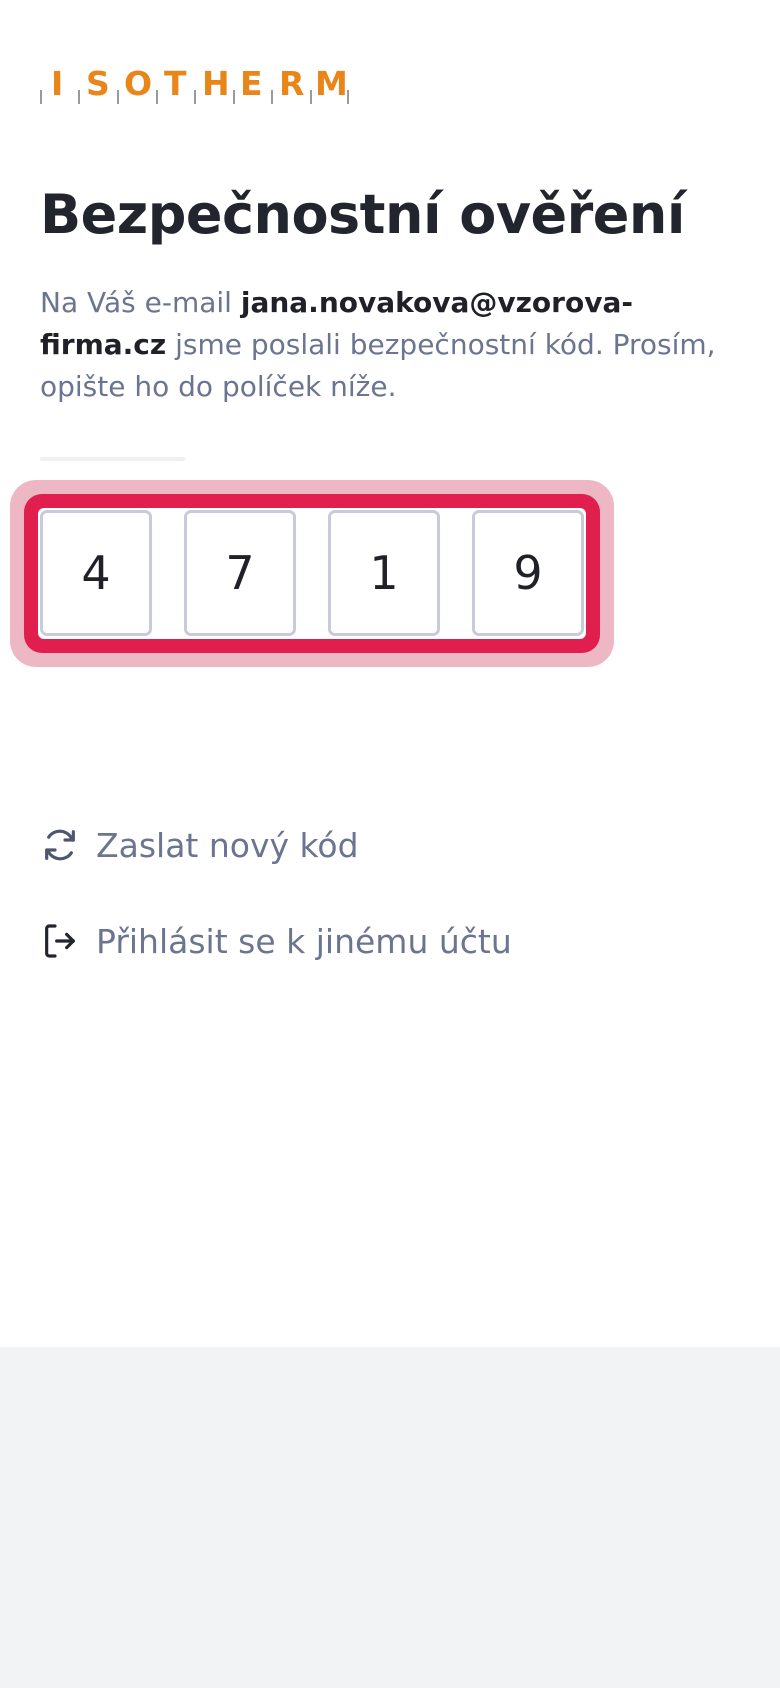 The height and width of the screenshot is (1688, 780). Describe the element at coordinates (227, 845) in the screenshot. I see `resend-code-label: Zaslat nový kód` at that location.